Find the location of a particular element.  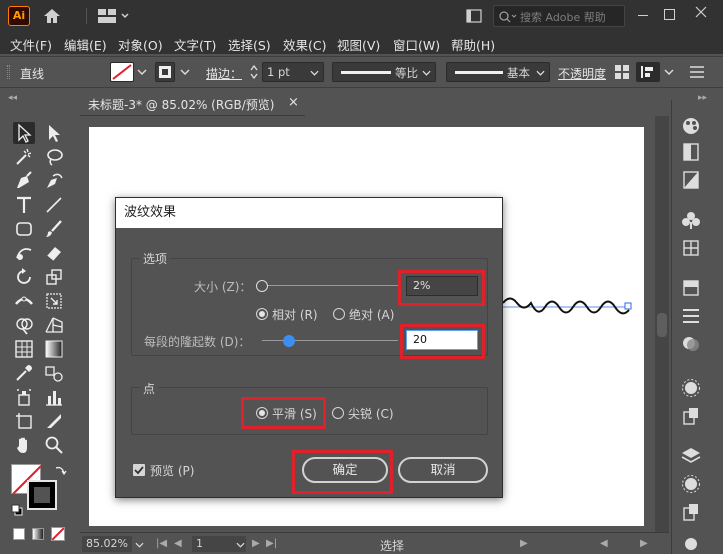

menu-view: 视图(V) is located at coordinates (358, 44).